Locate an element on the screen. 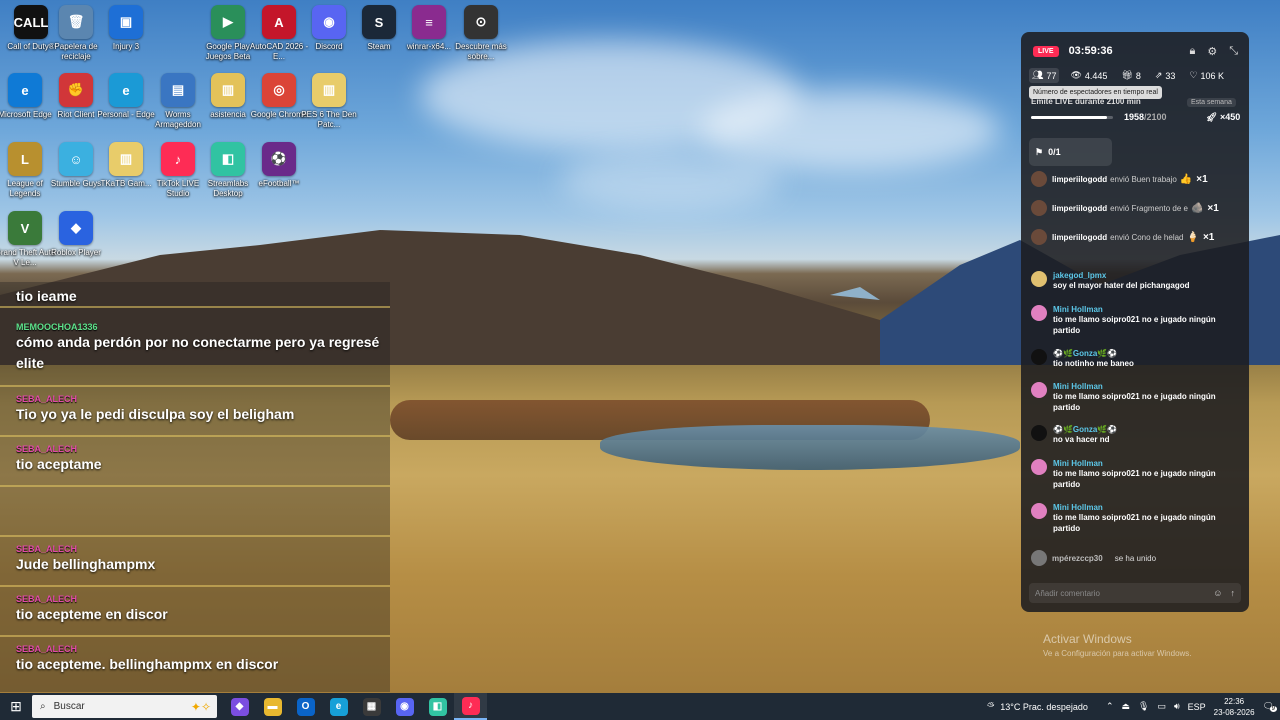 This screenshot has width=1280, height=720. start-button: ⊞ is located at coordinates (16, 706).